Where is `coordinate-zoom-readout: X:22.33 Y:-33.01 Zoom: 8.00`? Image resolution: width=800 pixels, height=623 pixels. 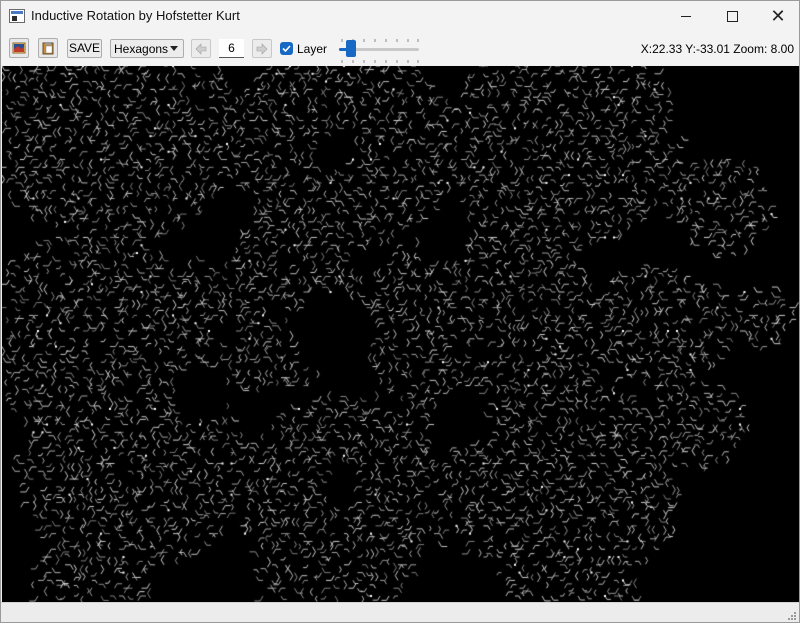
coordinate-zoom-readout: X:22.33 Y:-33.01 Zoom: 8.00 is located at coordinates (717, 49).